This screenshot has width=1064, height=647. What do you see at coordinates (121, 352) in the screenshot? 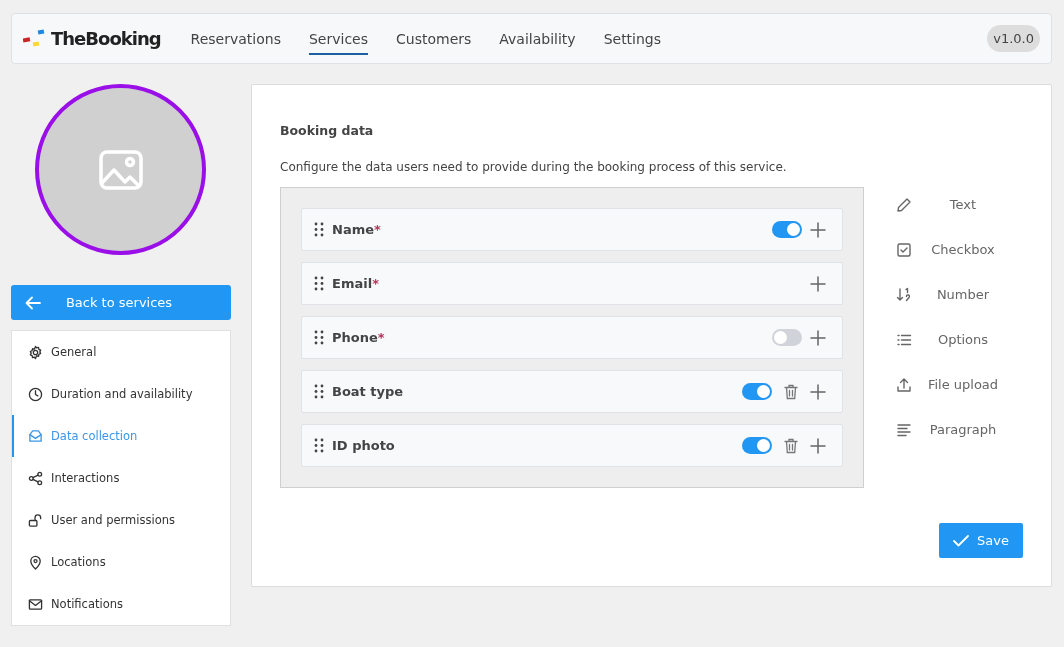
I see `menu-item: General` at bounding box center [121, 352].